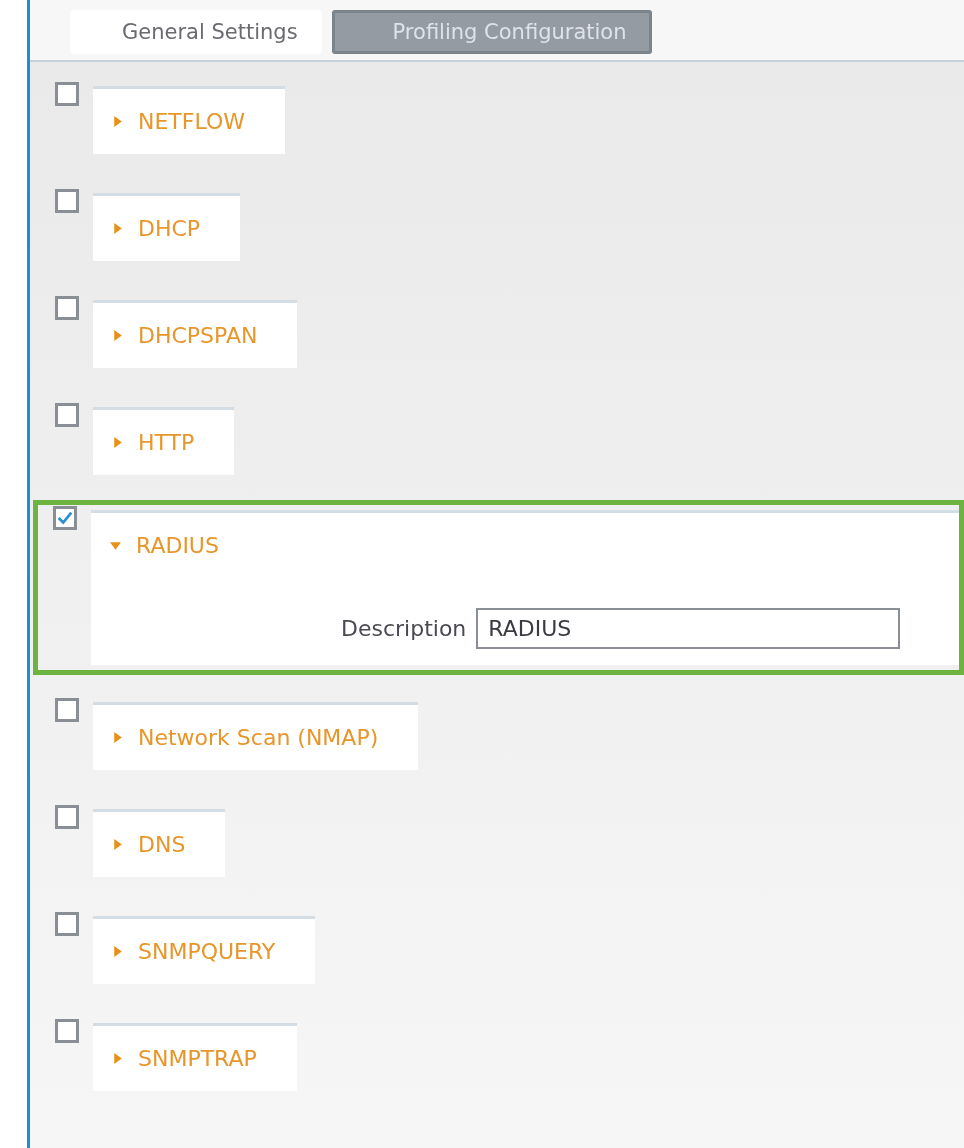  Describe the element at coordinates (256, 737) in the screenshot. I see `probe-header: Network Scan (NMAP)` at that location.